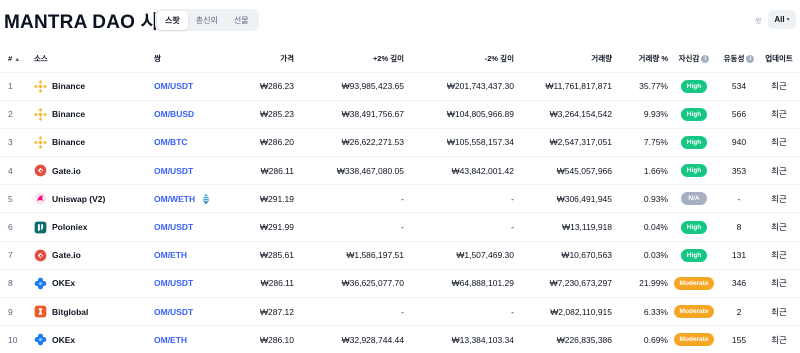  Describe the element at coordinates (79, 198) in the screenshot. I see `exchange-name: Uniswap (V2)` at that location.